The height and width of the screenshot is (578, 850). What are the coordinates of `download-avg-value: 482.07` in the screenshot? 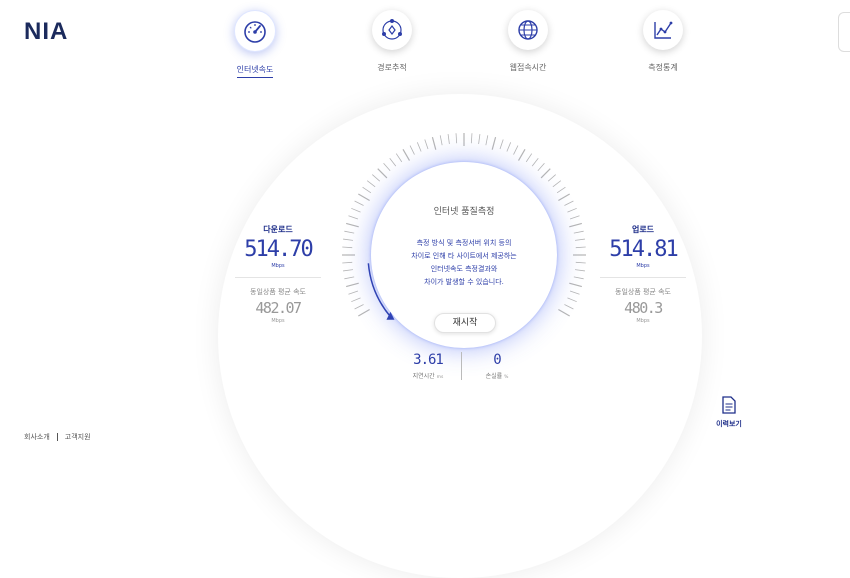 It's located at (278, 308).